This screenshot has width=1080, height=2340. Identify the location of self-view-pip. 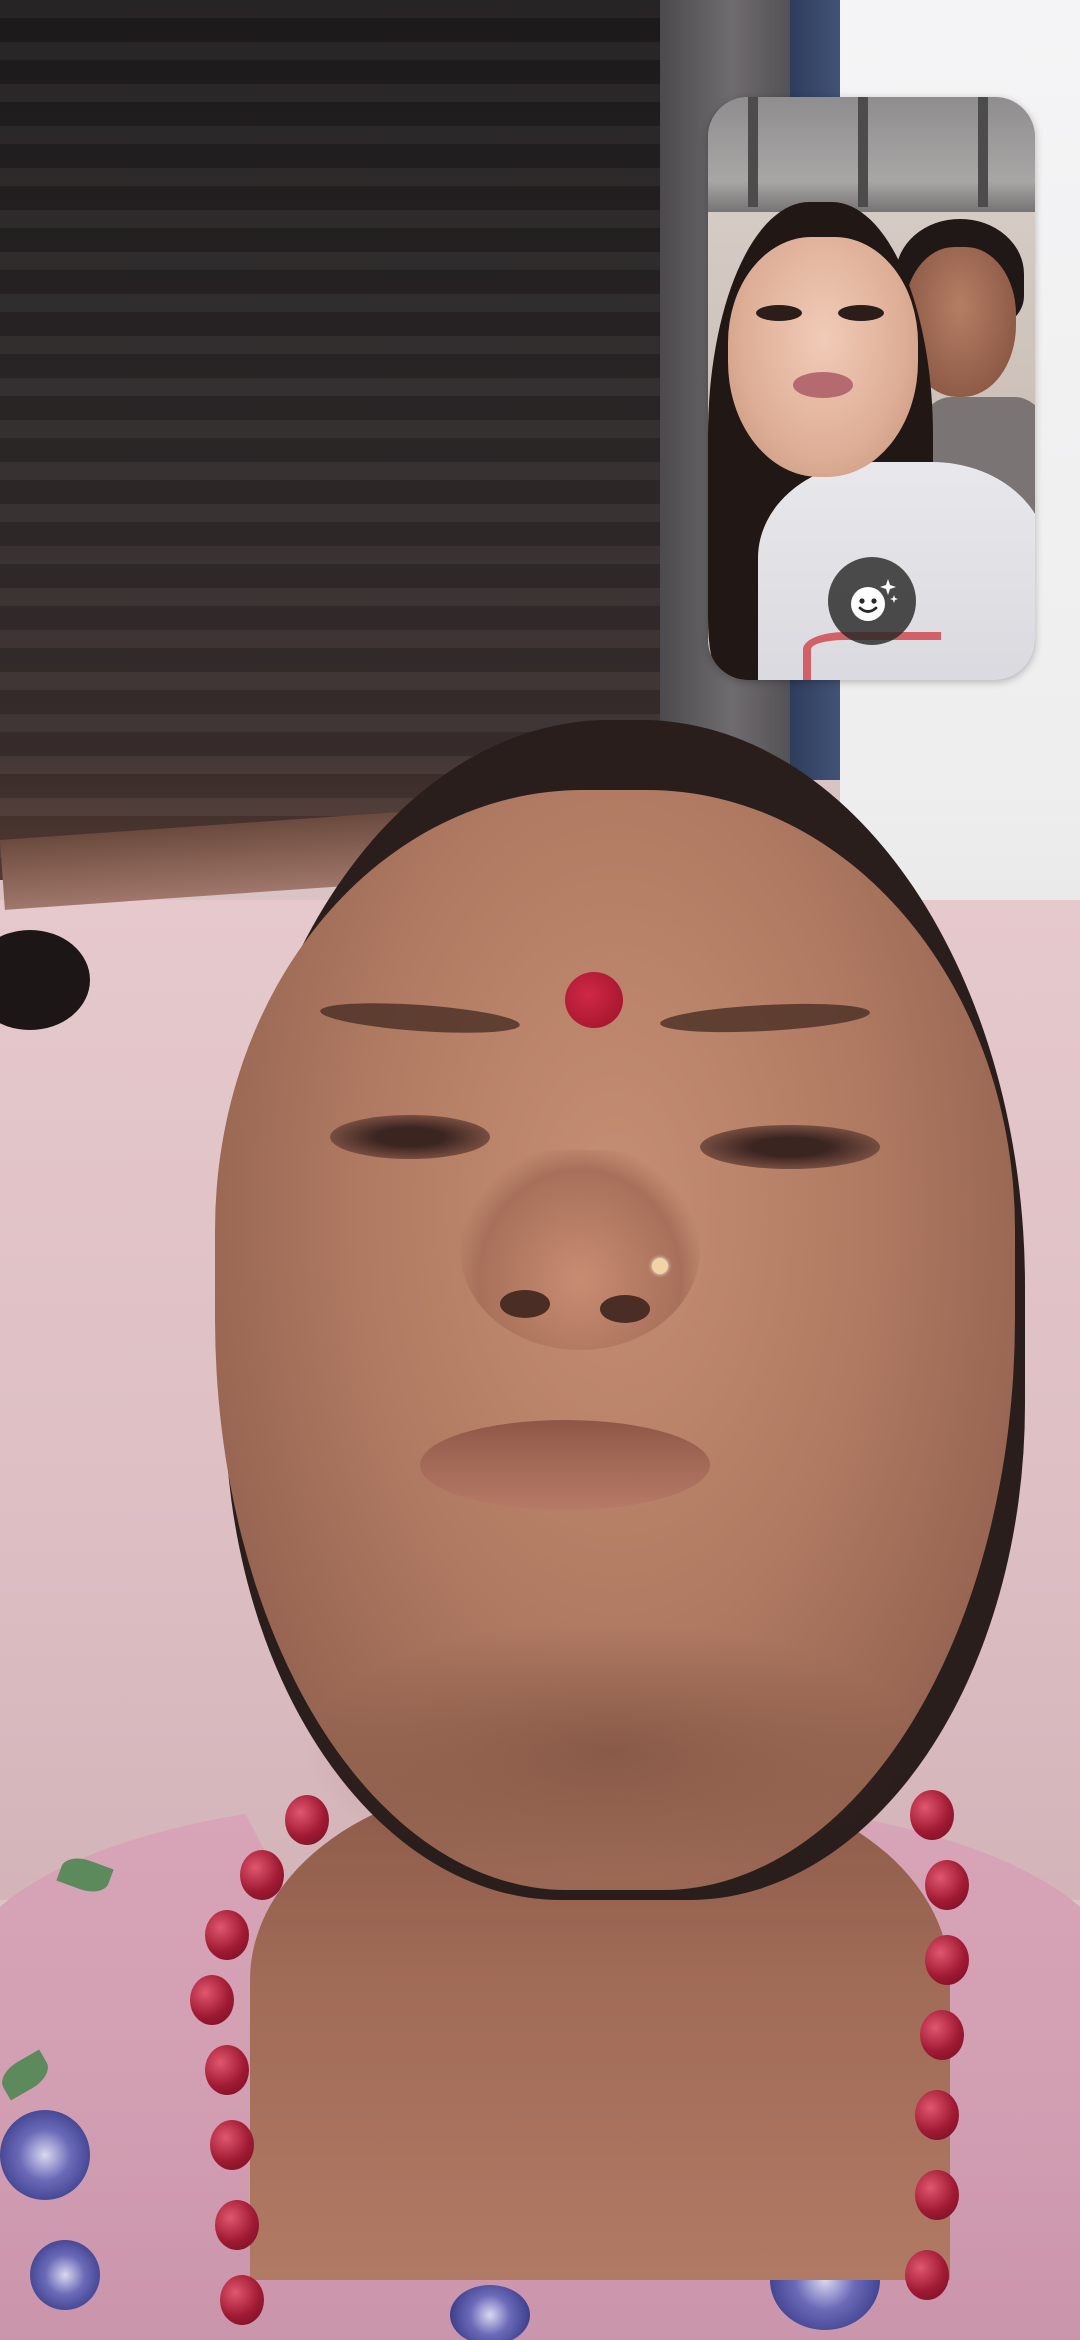
(871, 388).